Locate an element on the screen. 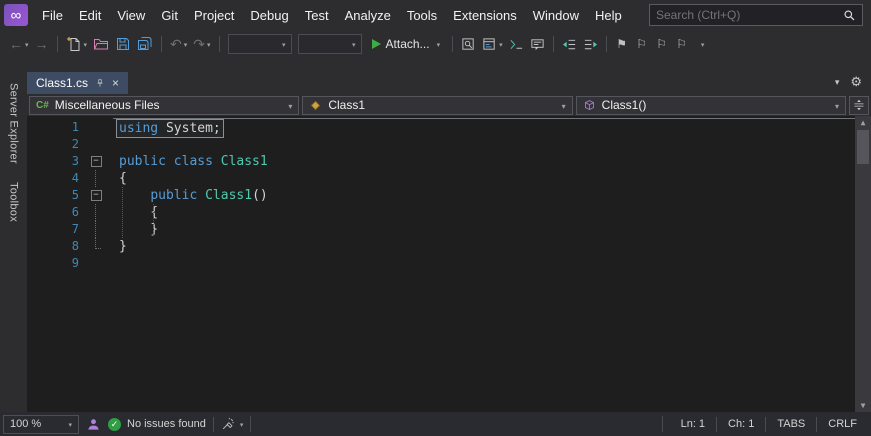 Image resolution: width=871 pixels, height=436 pixels. bookmark-next-icon: ⚐ is located at coordinates (661, 44).